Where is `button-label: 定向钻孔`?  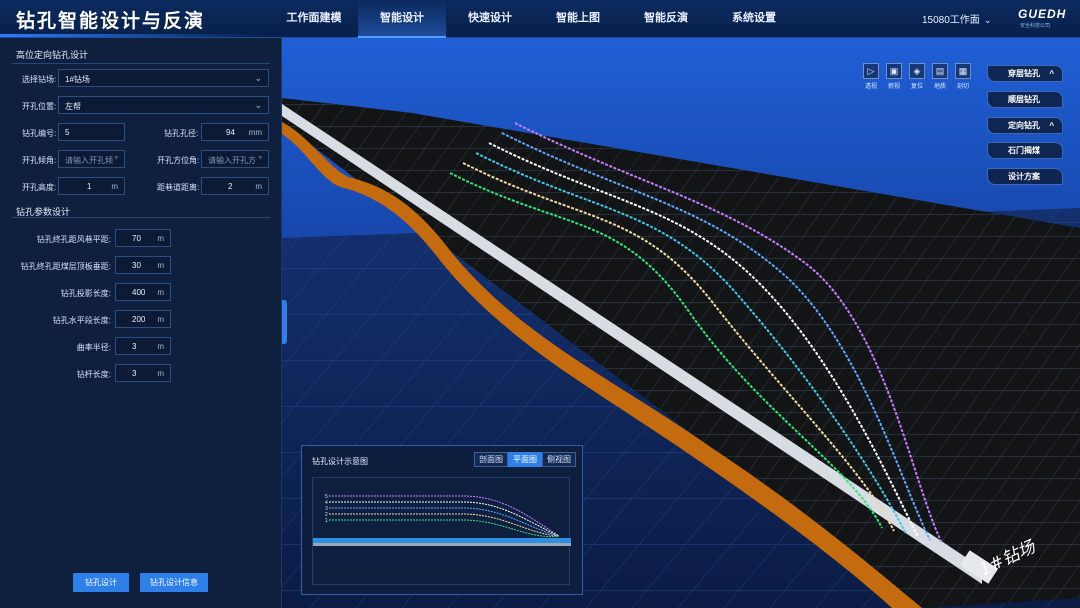 button-label: 定向钻孔 is located at coordinates (1024, 125).